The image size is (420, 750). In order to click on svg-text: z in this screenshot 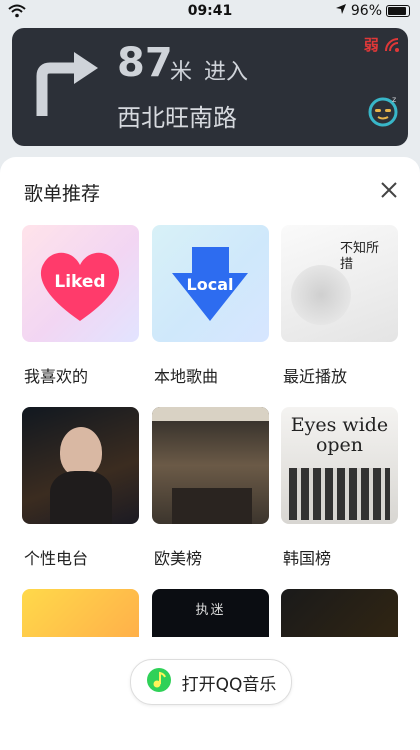, I will do `click(394, 99)`.